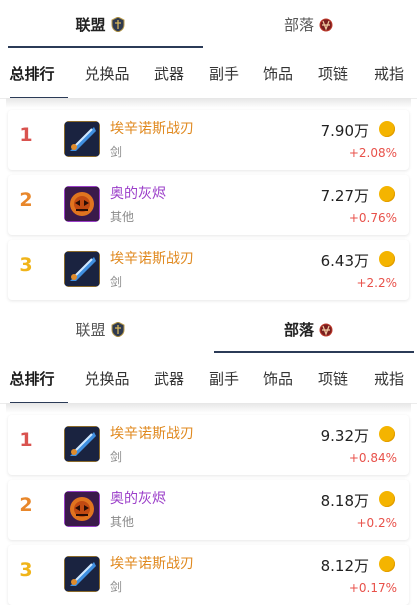 This screenshot has width=417, height=605. I want to click on item-price: 7.27万, so click(344, 196).